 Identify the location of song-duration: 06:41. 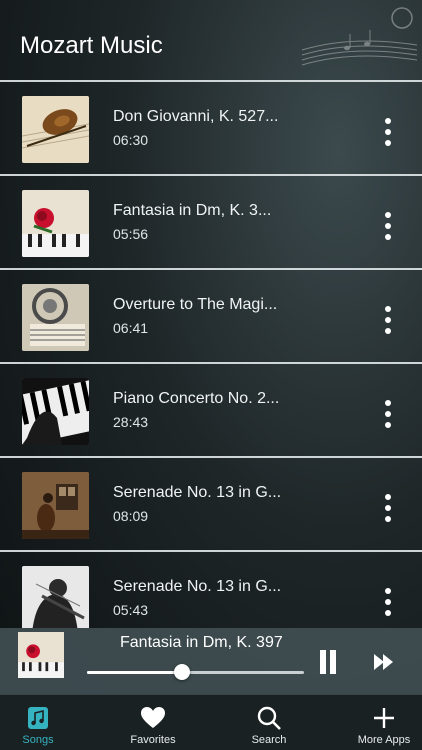
(131, 328).